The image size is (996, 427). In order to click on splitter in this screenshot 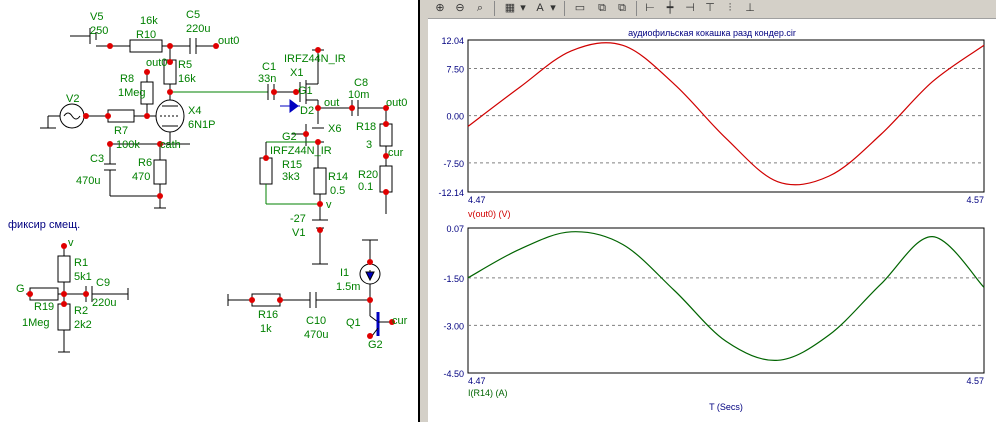, I will do `click(424, 211)`.